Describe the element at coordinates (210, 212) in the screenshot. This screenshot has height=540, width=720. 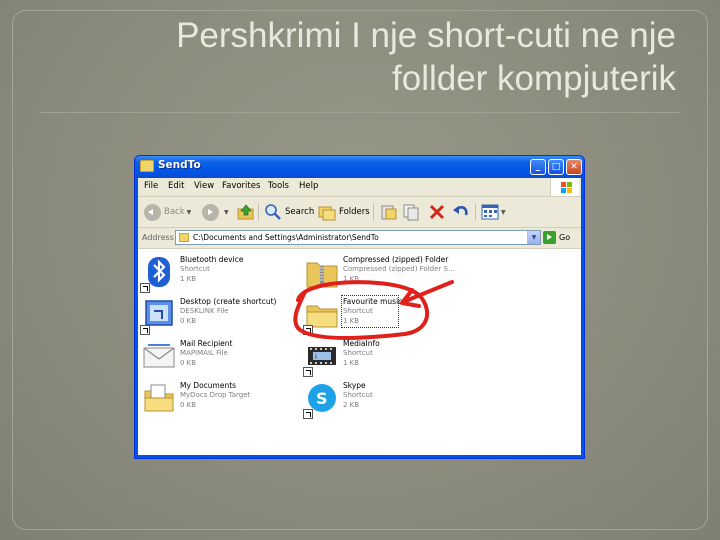
I see `forward-arrow-icon` at that location.